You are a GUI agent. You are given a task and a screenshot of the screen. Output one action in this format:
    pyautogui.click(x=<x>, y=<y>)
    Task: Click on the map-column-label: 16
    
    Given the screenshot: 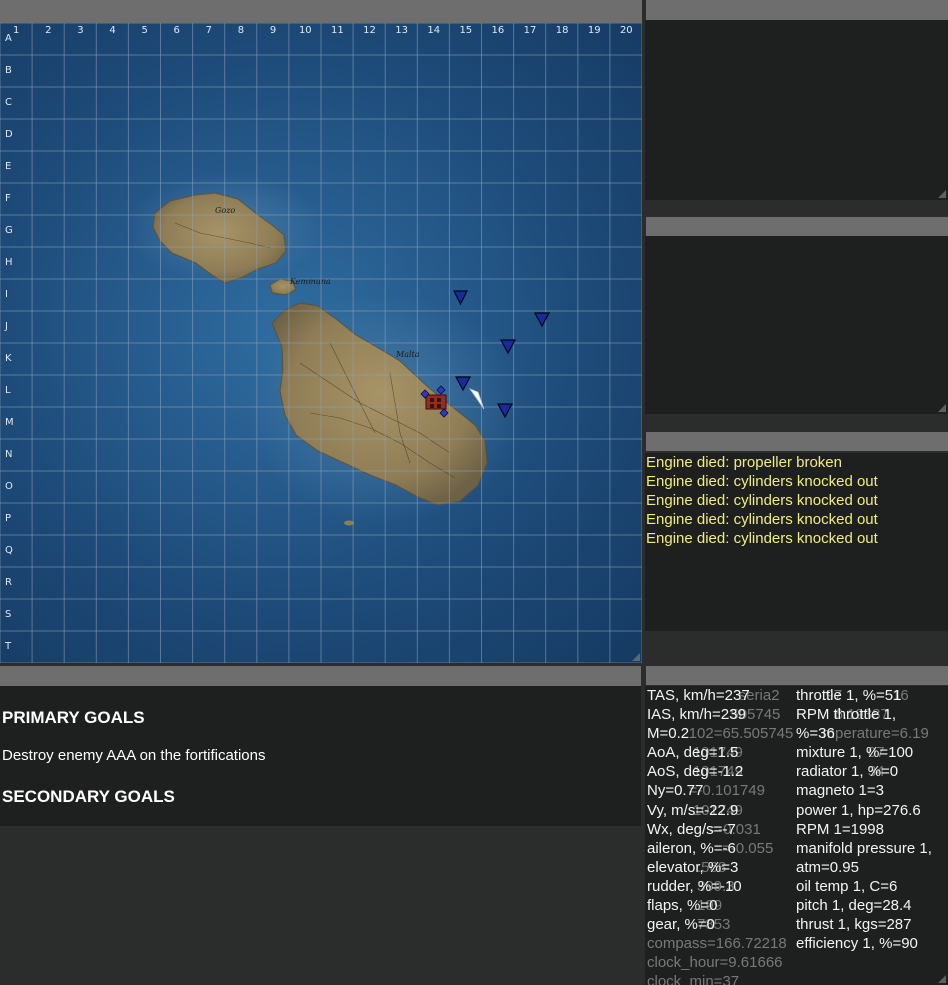 What is the action you would take?
    pyautogui.click(x=498, y=30)
    